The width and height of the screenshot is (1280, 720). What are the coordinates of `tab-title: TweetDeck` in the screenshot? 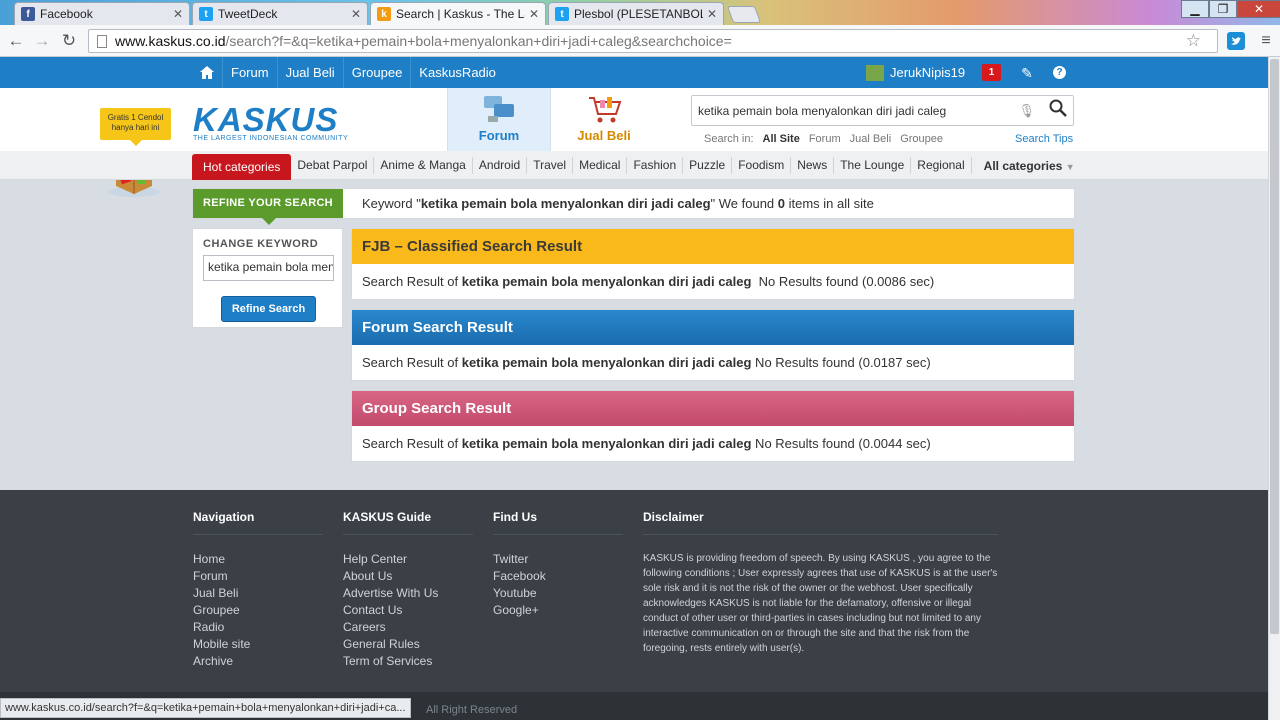 It's located at (248, 14).